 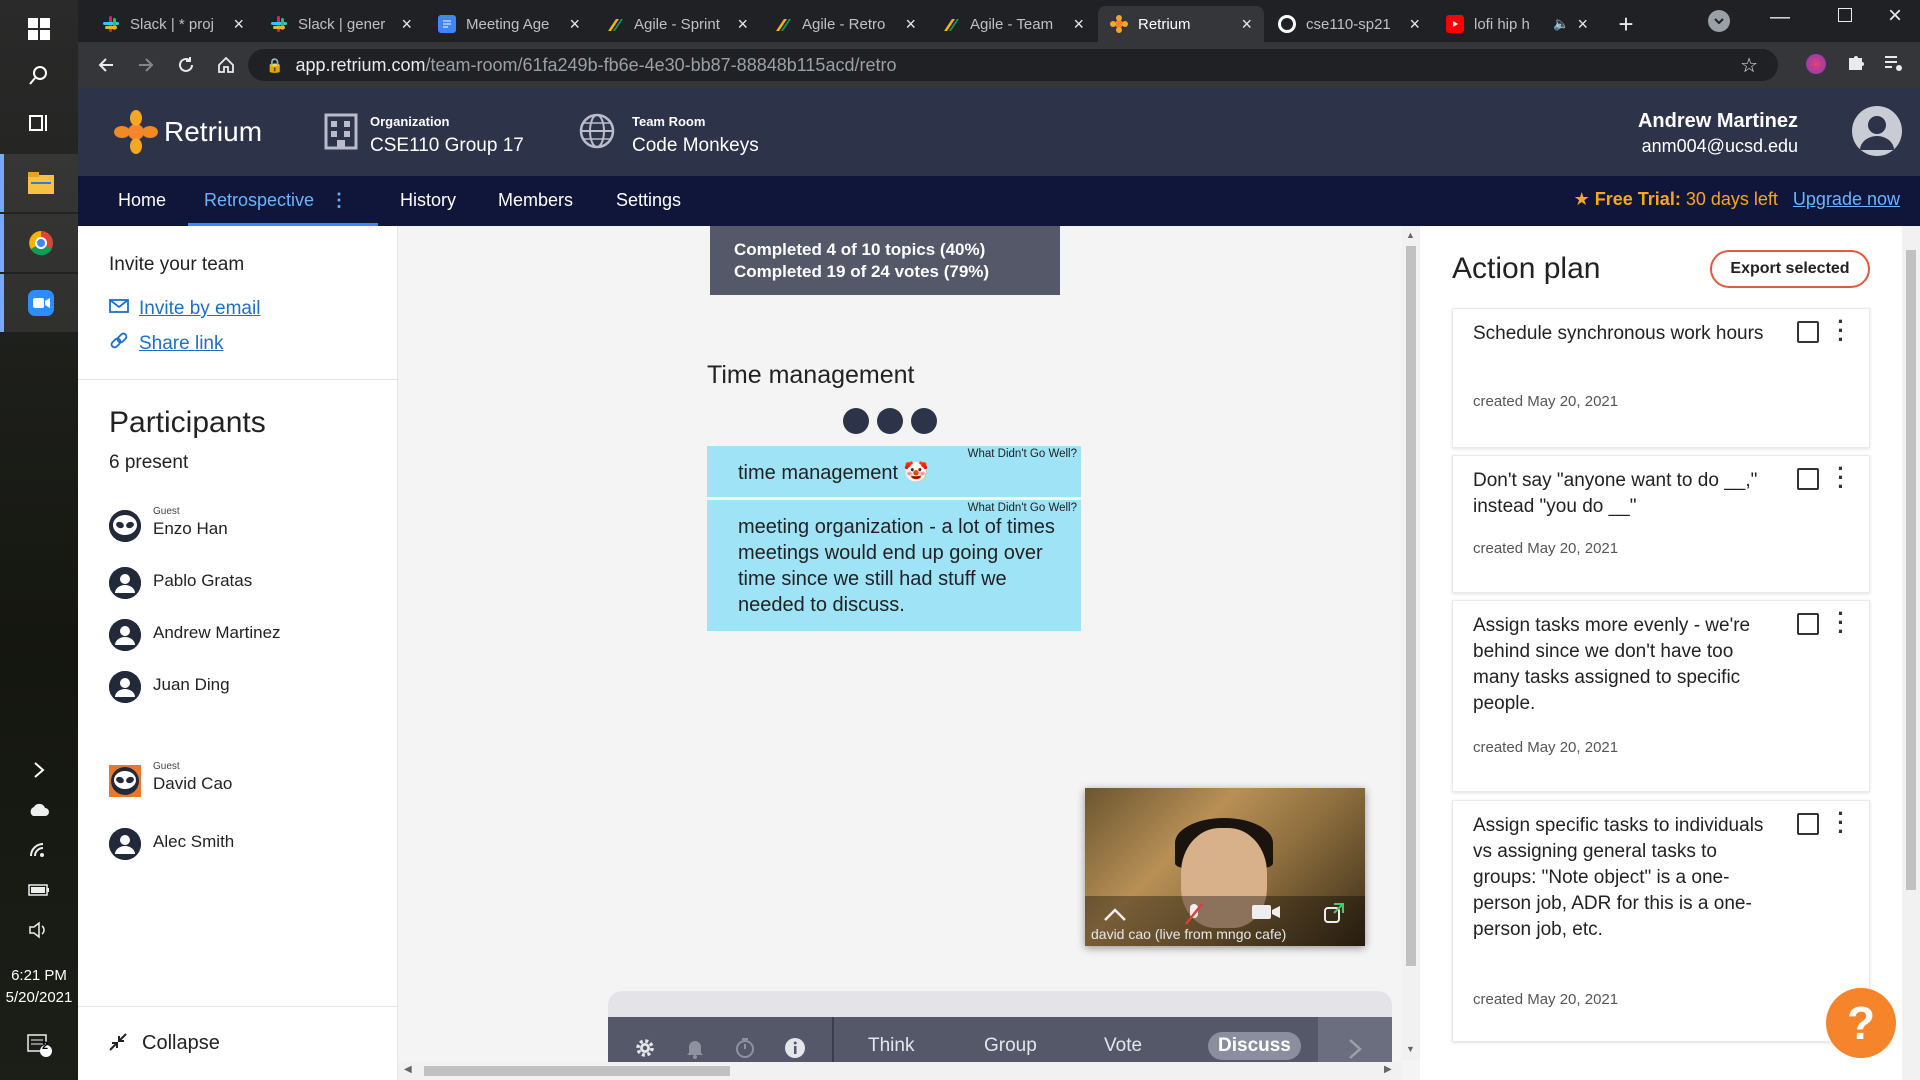 What do you see at coordinates (891, 1046) in the screenshot?
I see `phase-think: Think` at bounding box center [891, 1046].